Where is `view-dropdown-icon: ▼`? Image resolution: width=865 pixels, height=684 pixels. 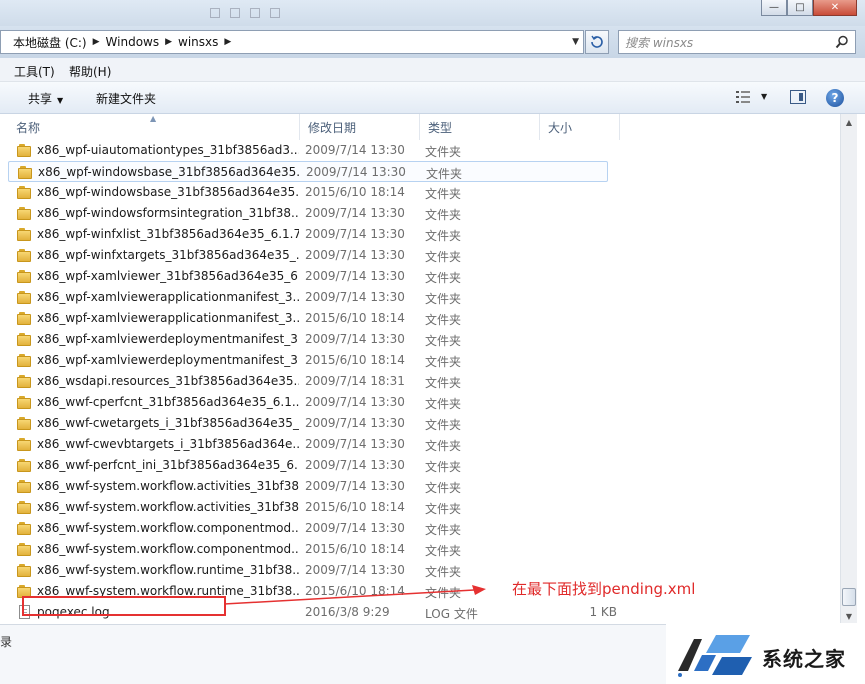 view-dropdown-icon: ▼ is located at coordinates (764, 96).